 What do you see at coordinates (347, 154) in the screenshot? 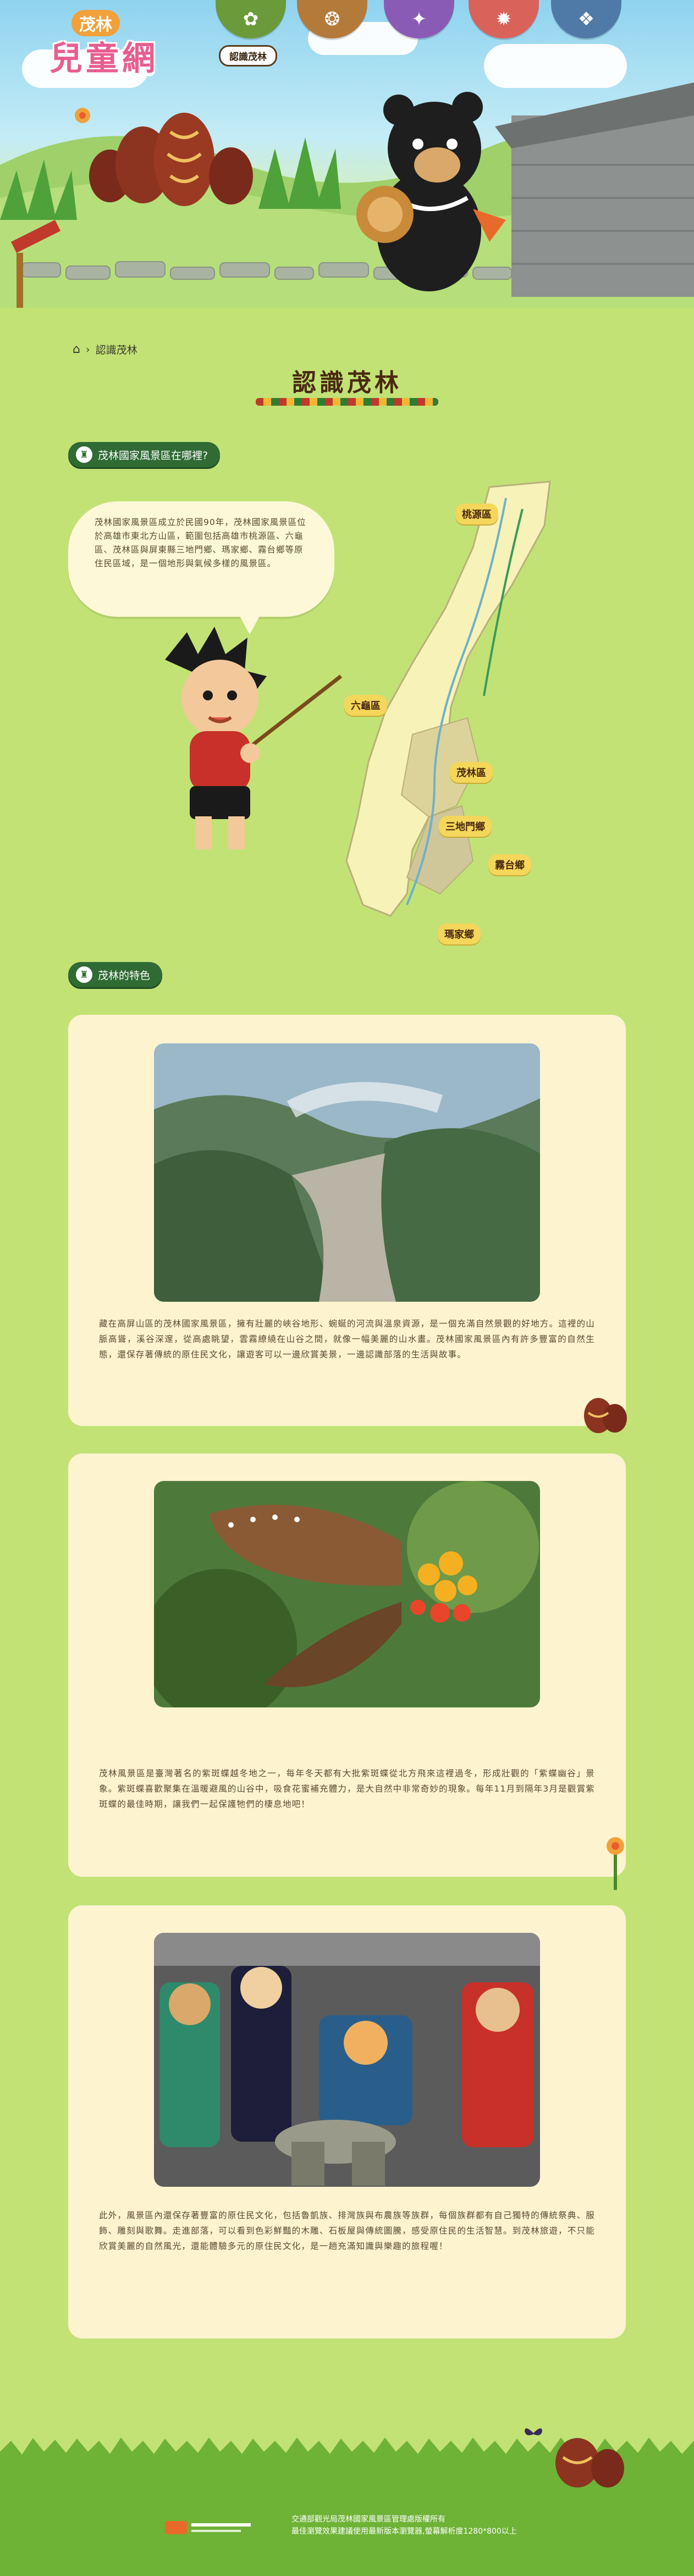
I see `hero-banner: 茂林 兒童網 ✿ ❂ ✦ ✹ ❖ 認識茂林` at bounding box center [347, 154].